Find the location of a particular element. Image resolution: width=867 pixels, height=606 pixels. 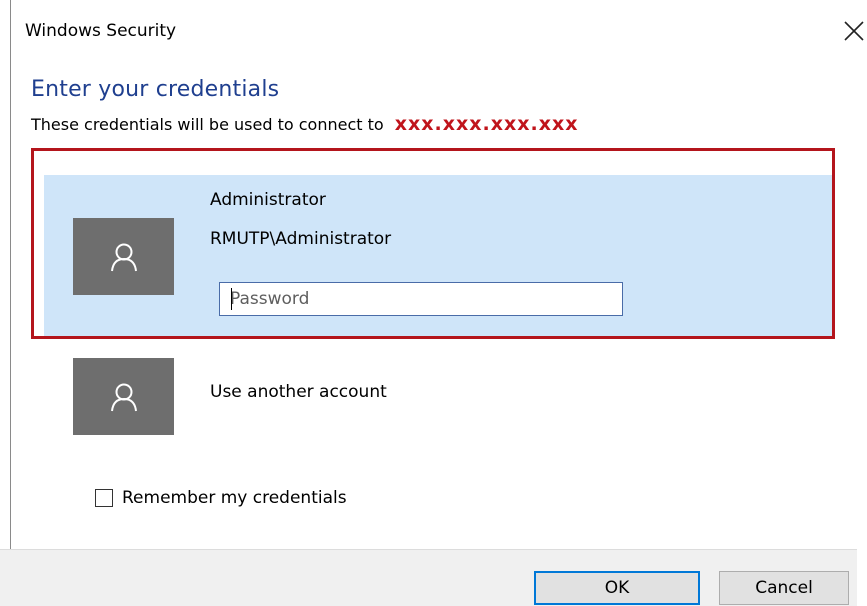

use-another-account-label: Use another account is located at coordinates (298, 392).